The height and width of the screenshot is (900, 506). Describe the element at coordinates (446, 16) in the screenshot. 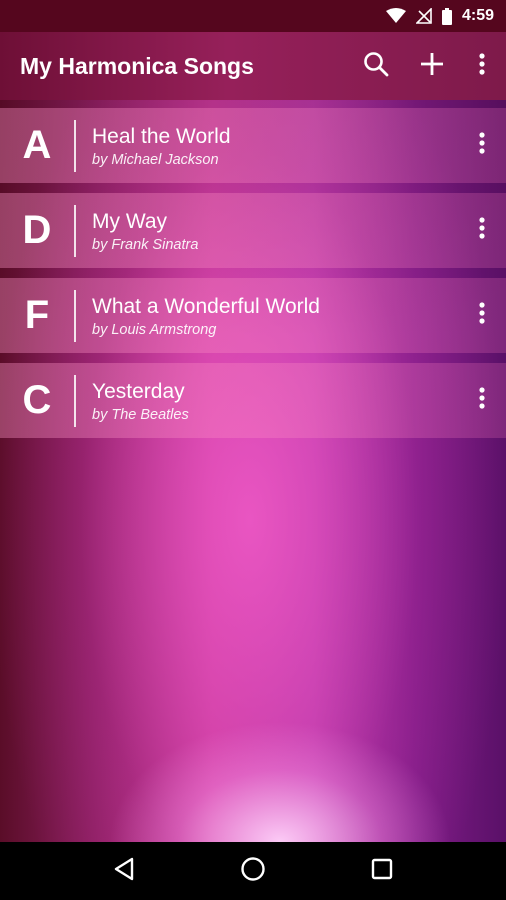

I see `battery-icon` at that location.